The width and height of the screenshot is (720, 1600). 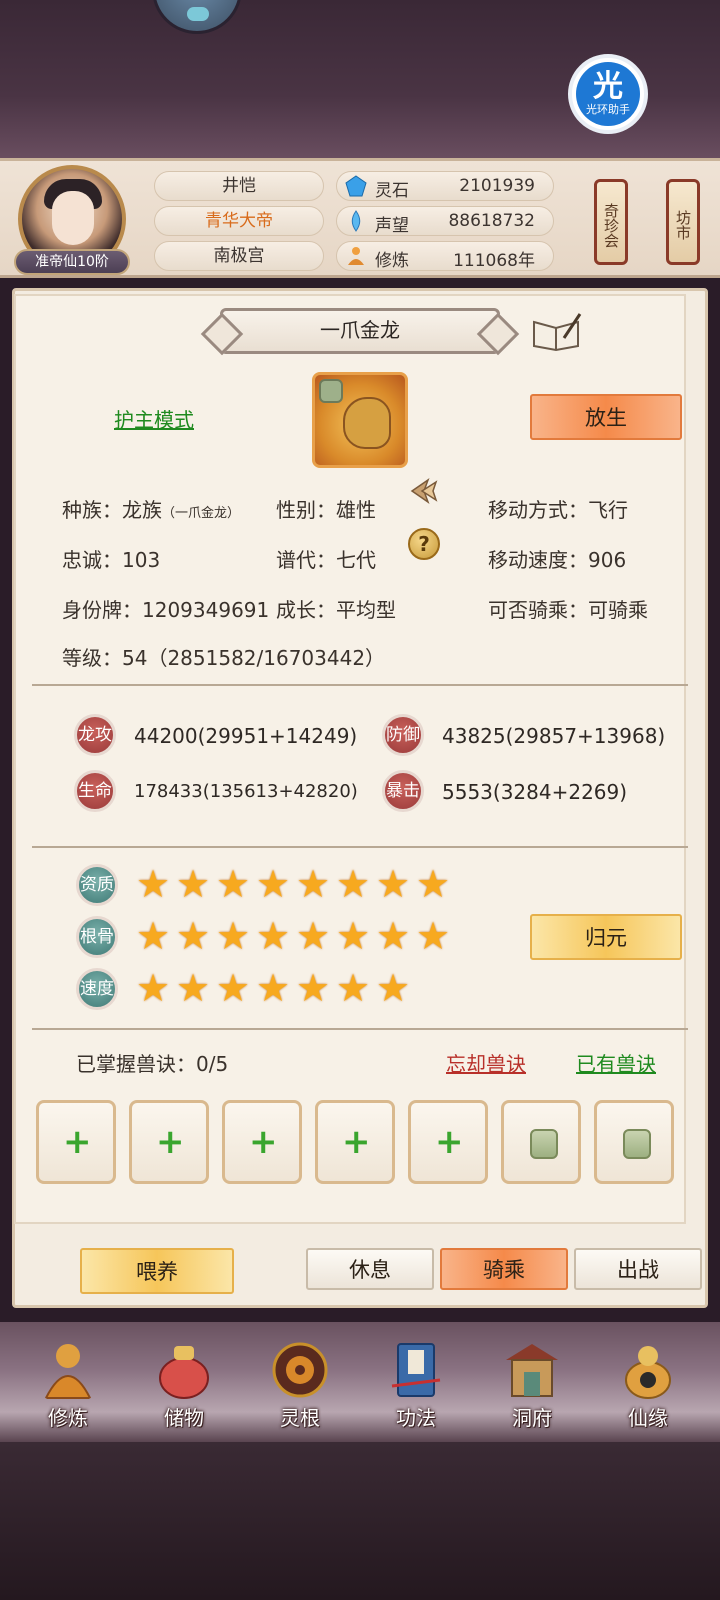 I want to click on ride-value: 可骑乘, so click(x=618, y=610).